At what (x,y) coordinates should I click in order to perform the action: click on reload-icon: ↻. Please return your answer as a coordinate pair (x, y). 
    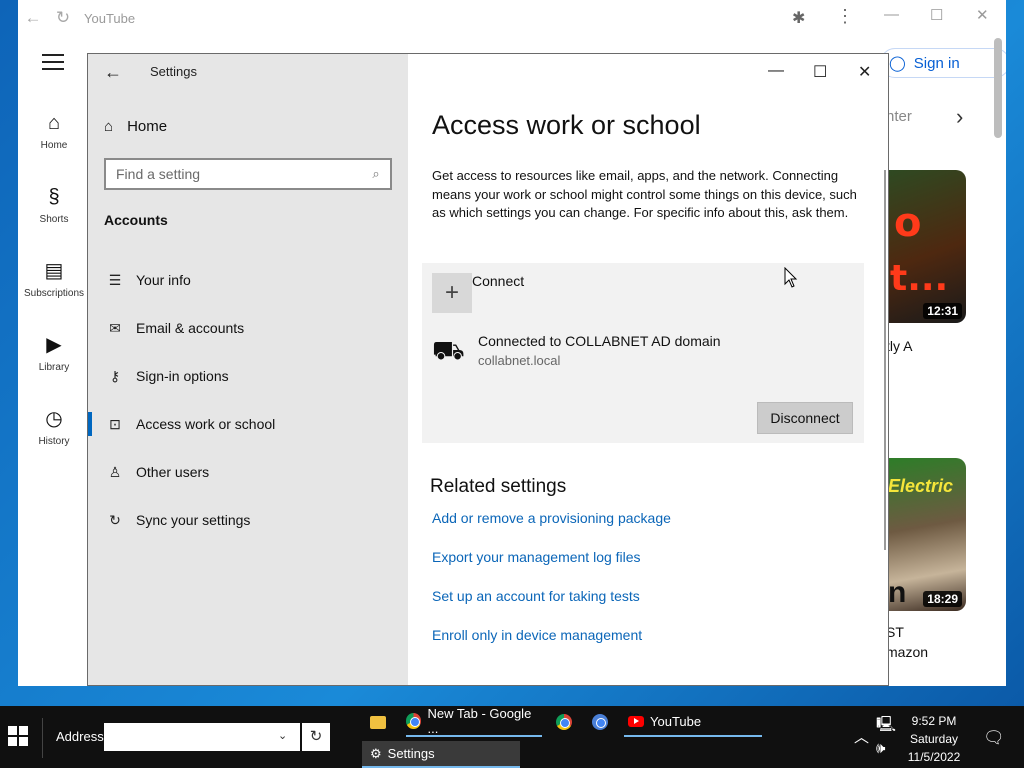
    Looking at the image, I should click on (63, 18).